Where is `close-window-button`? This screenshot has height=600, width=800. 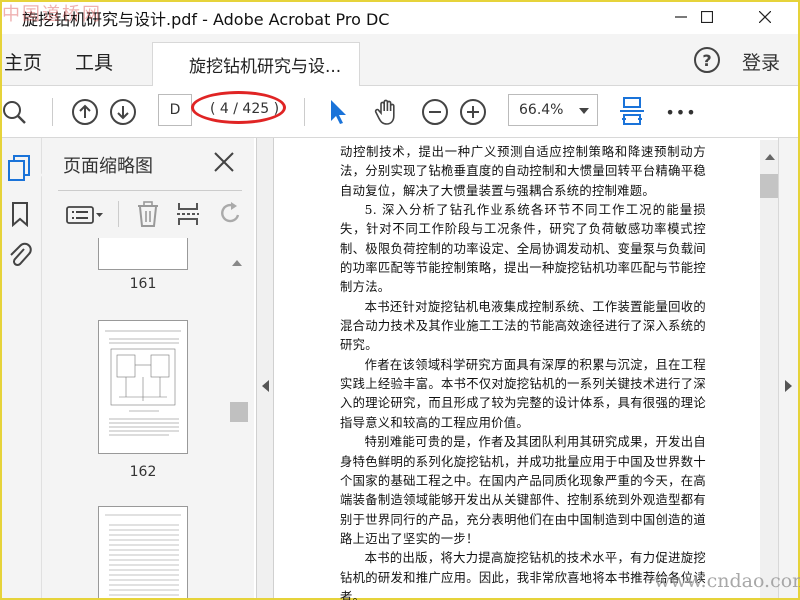 close-window-button is located at coordinates (765, 17).